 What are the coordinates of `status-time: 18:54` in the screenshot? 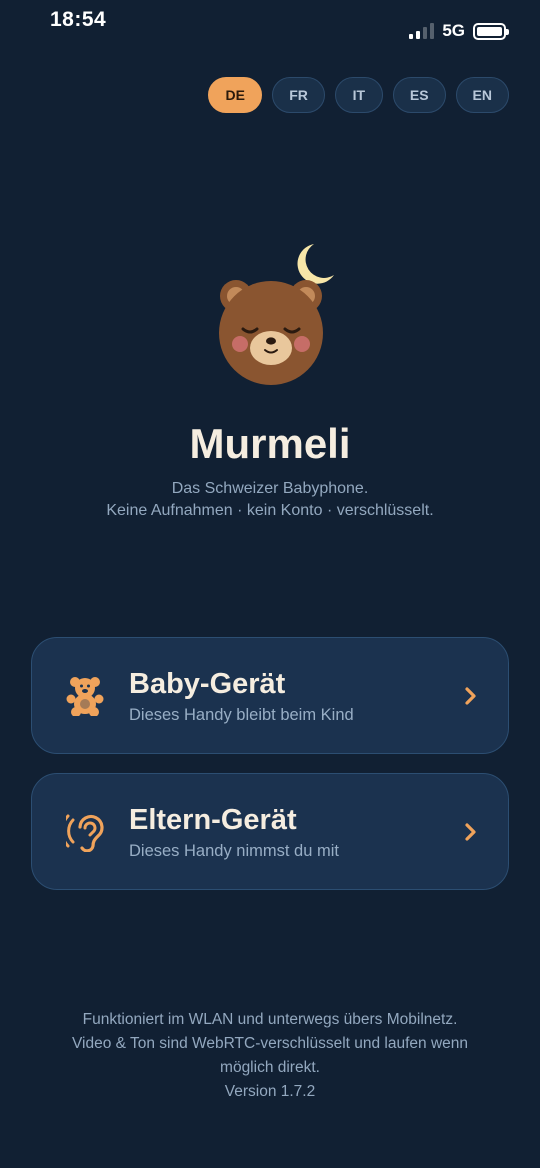 It's located at (78, 19).